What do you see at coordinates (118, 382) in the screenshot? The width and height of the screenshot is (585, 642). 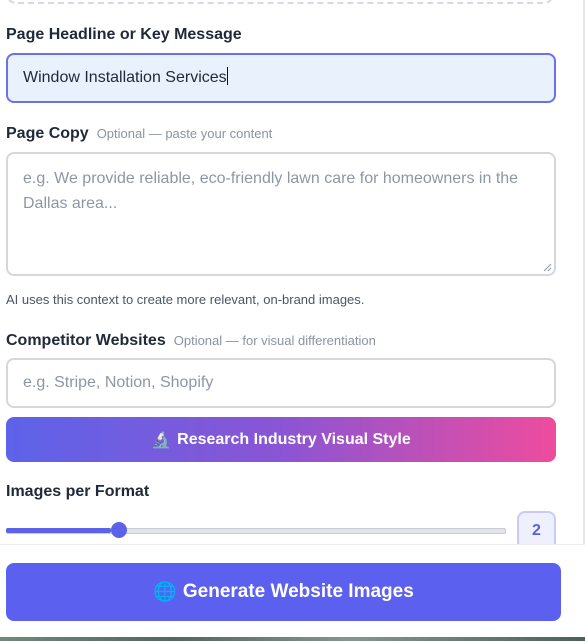 I see `competitors-placeholder: e.g. Stripe, Notion, Shopify` at bounding box center [118, 382].